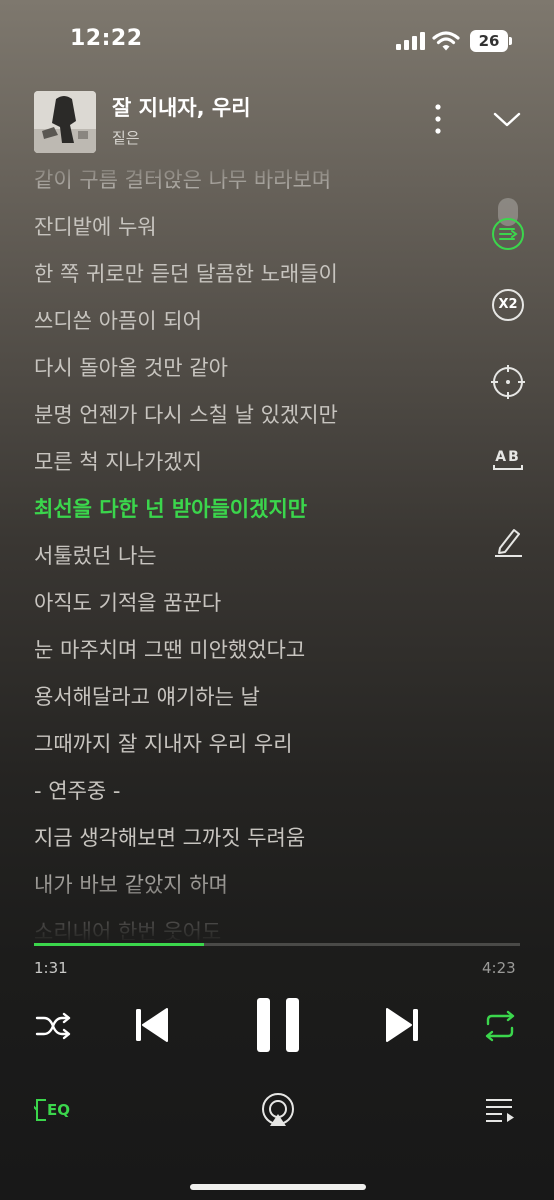  Describe the element at coordinates (181, 107) in the screenshot. I see `song-title: 잘 지내자, 우리` at that location.